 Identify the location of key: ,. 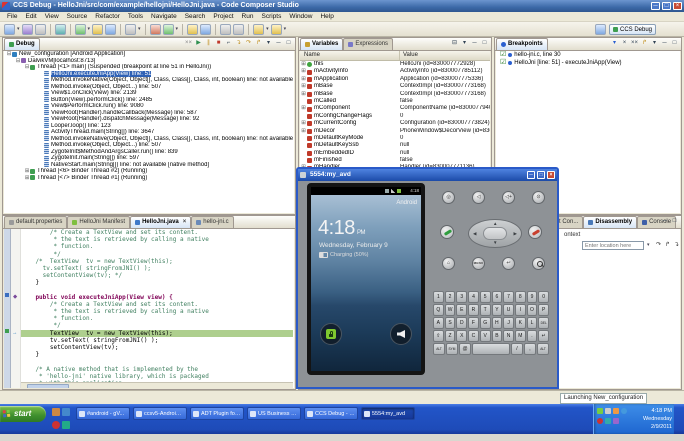
(530, 349).